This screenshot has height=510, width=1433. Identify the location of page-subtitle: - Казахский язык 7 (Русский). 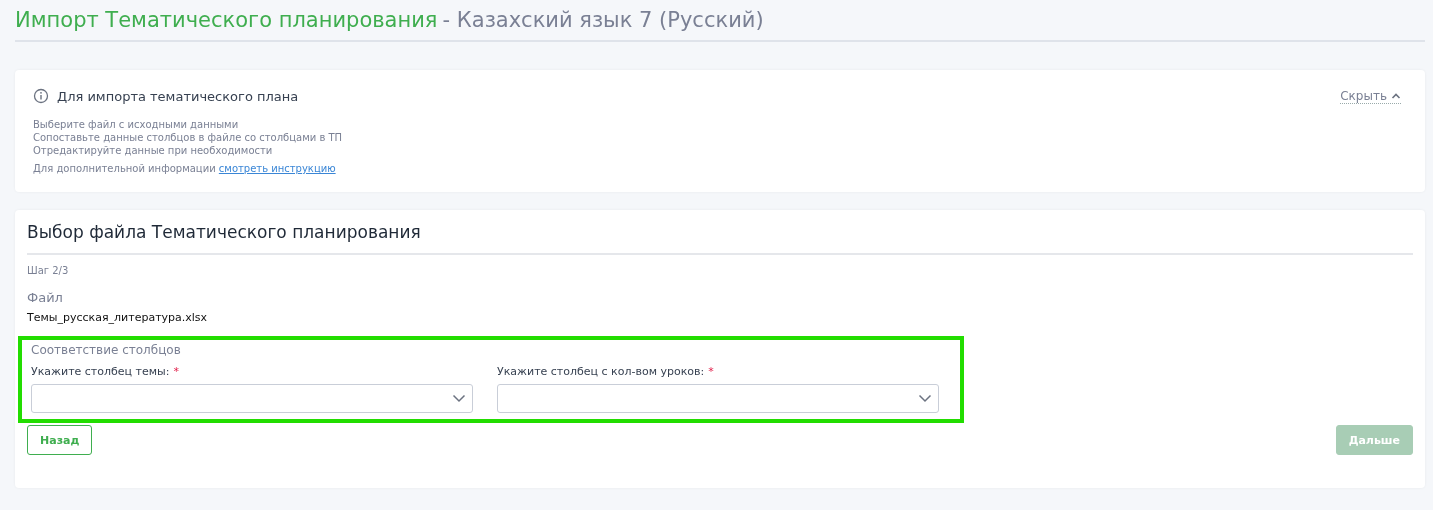
(603, 20).